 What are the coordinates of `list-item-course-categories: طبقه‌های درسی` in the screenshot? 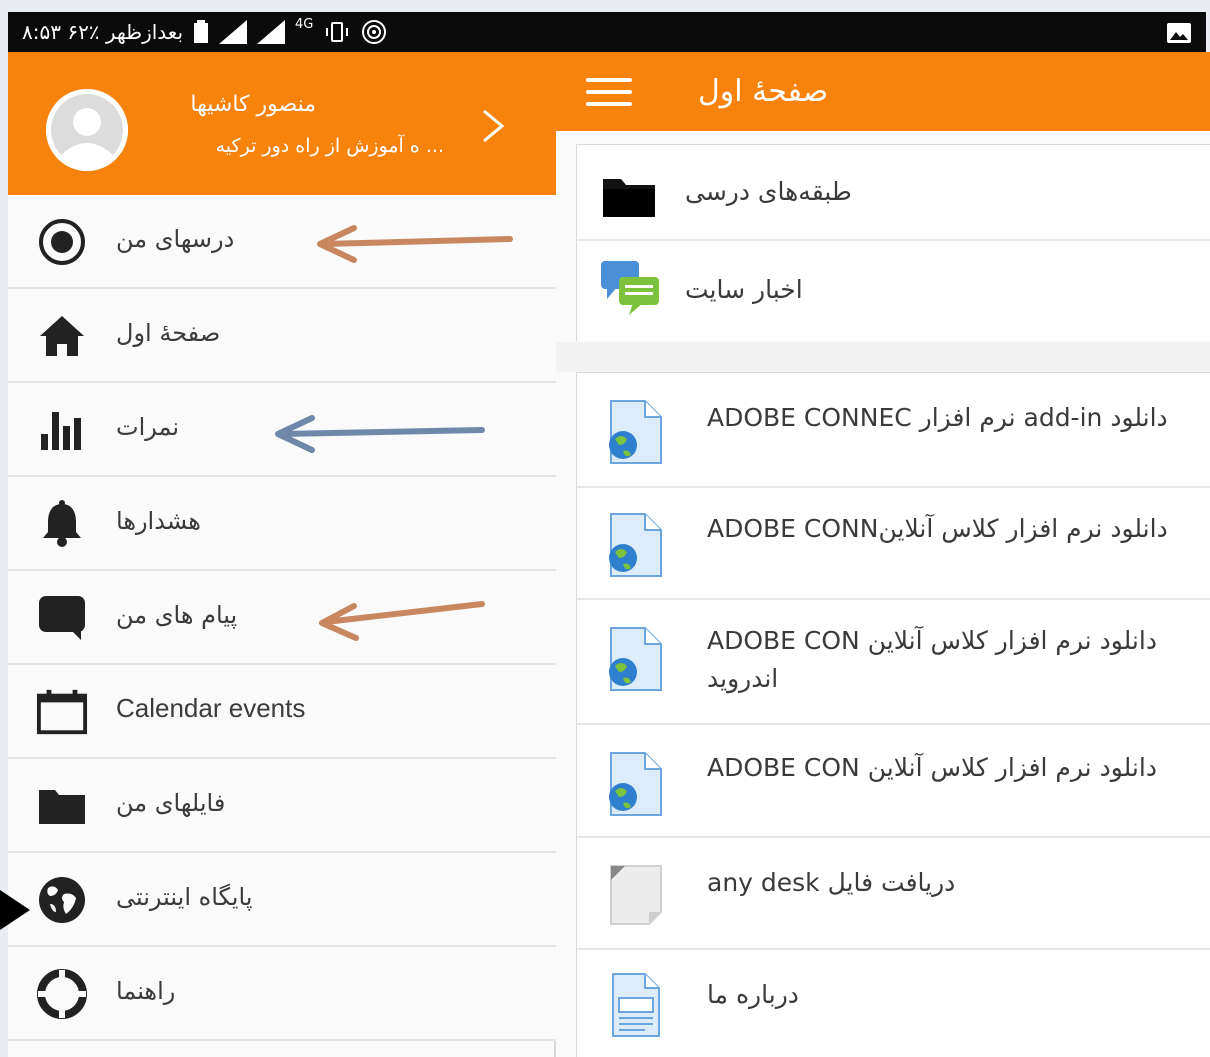 It's located at (893, 193).